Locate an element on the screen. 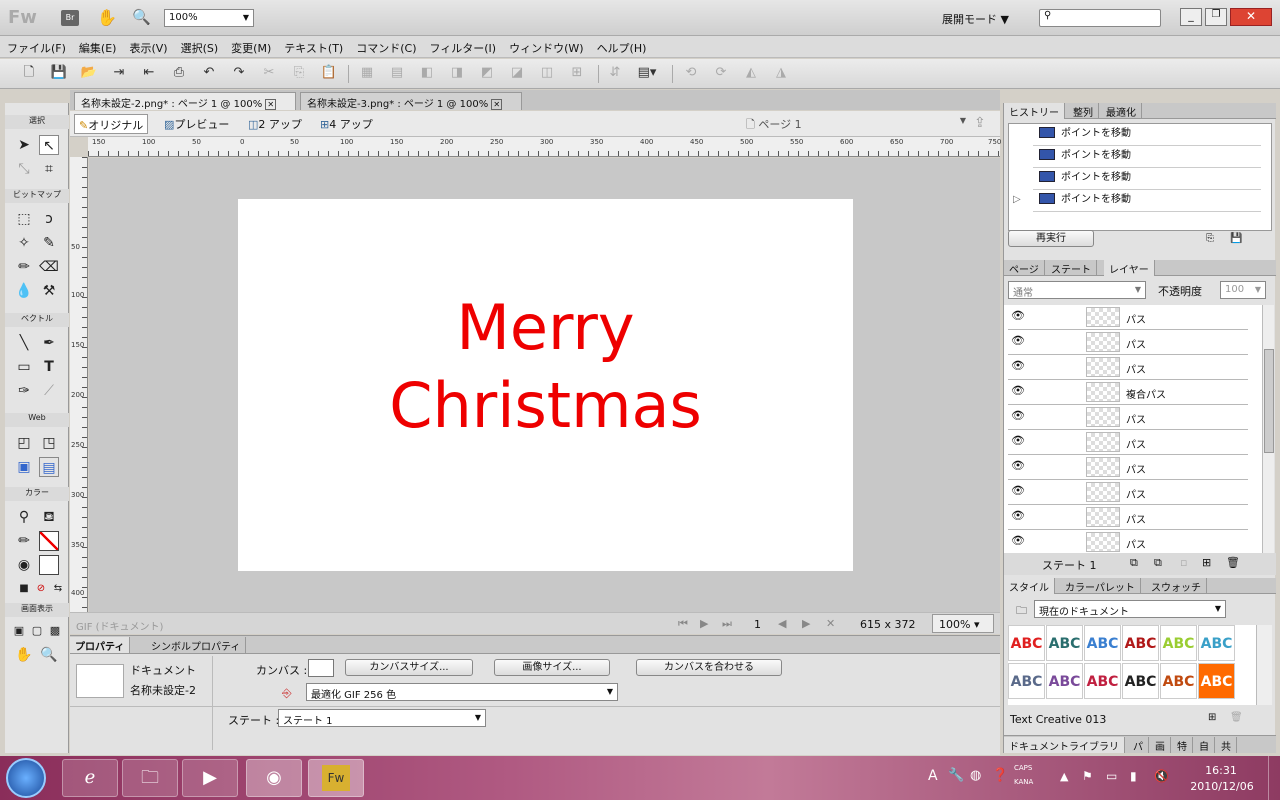  status-zoom-select: 100% ▾ is located at coordinates (963, 623).